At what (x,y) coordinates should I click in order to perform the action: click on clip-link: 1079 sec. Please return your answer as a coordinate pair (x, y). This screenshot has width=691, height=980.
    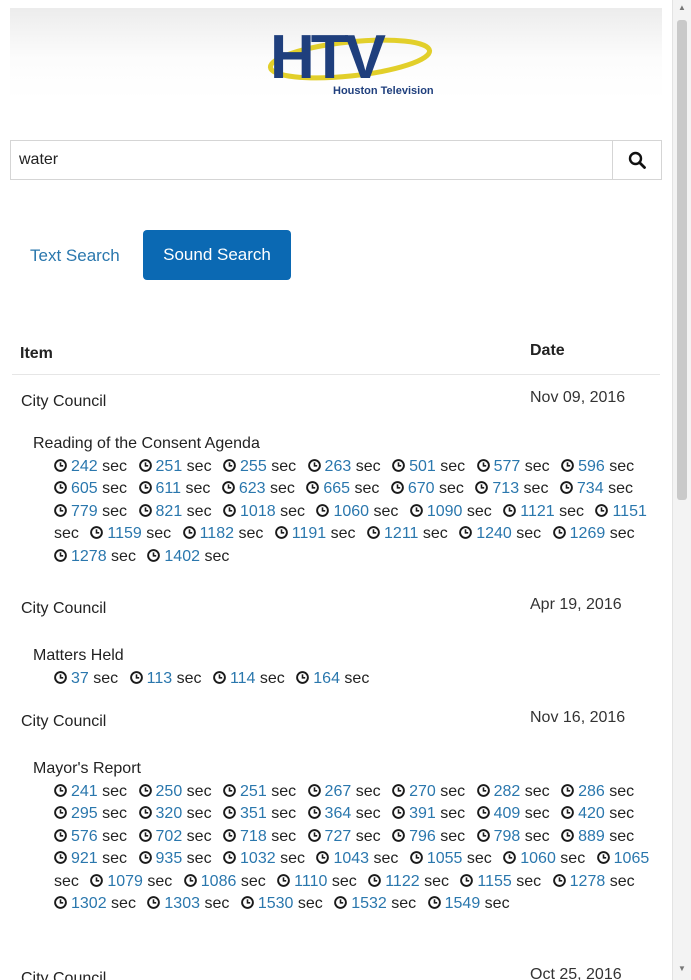
    Looking at the image, I should click on (134, 881).